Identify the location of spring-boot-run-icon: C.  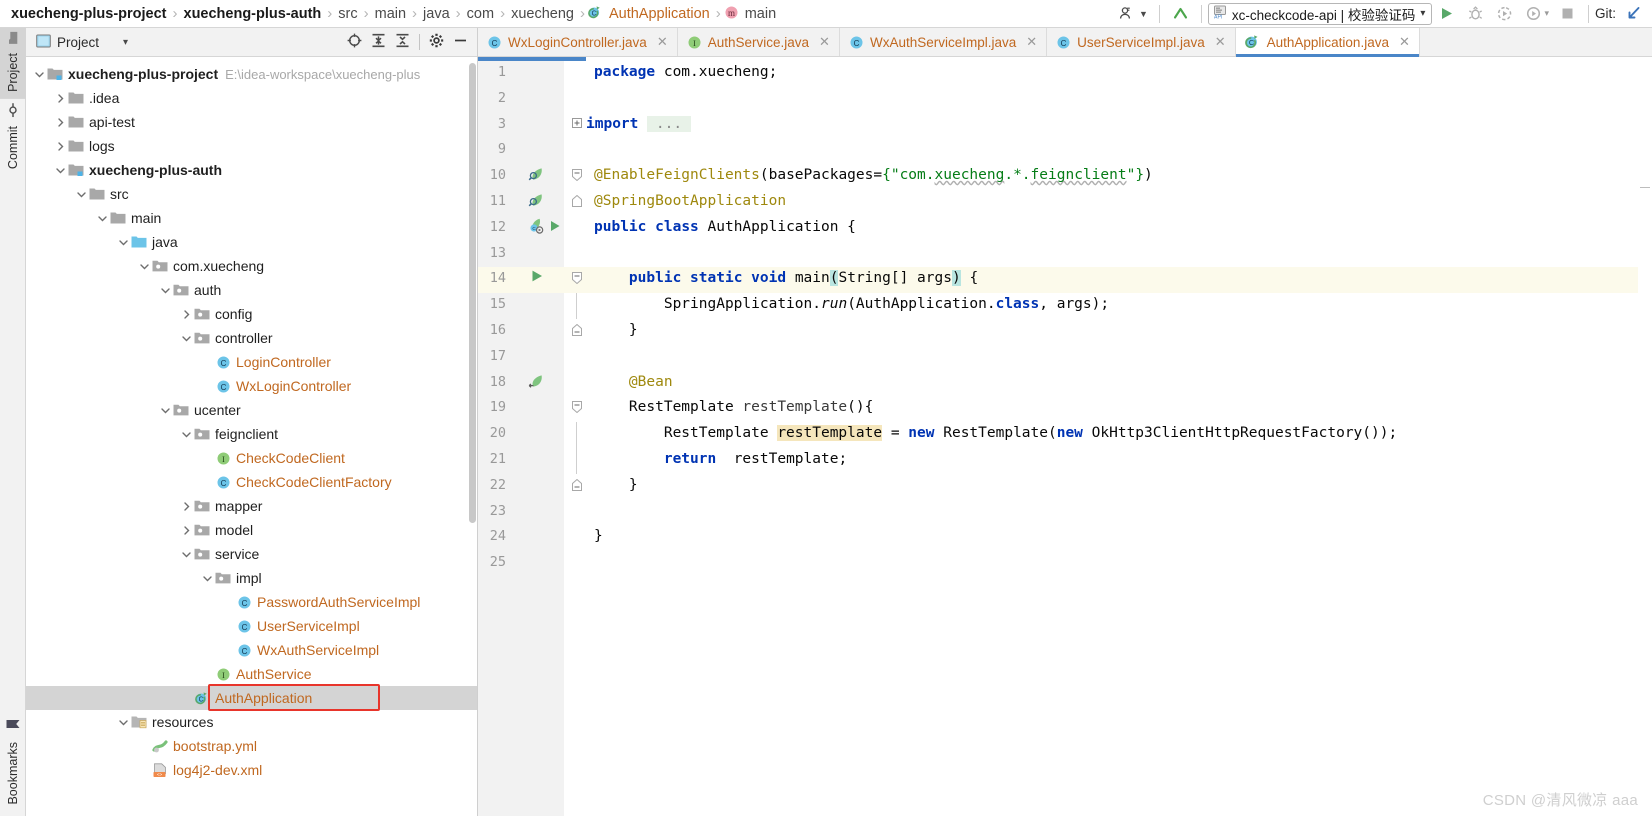
(536, 227).